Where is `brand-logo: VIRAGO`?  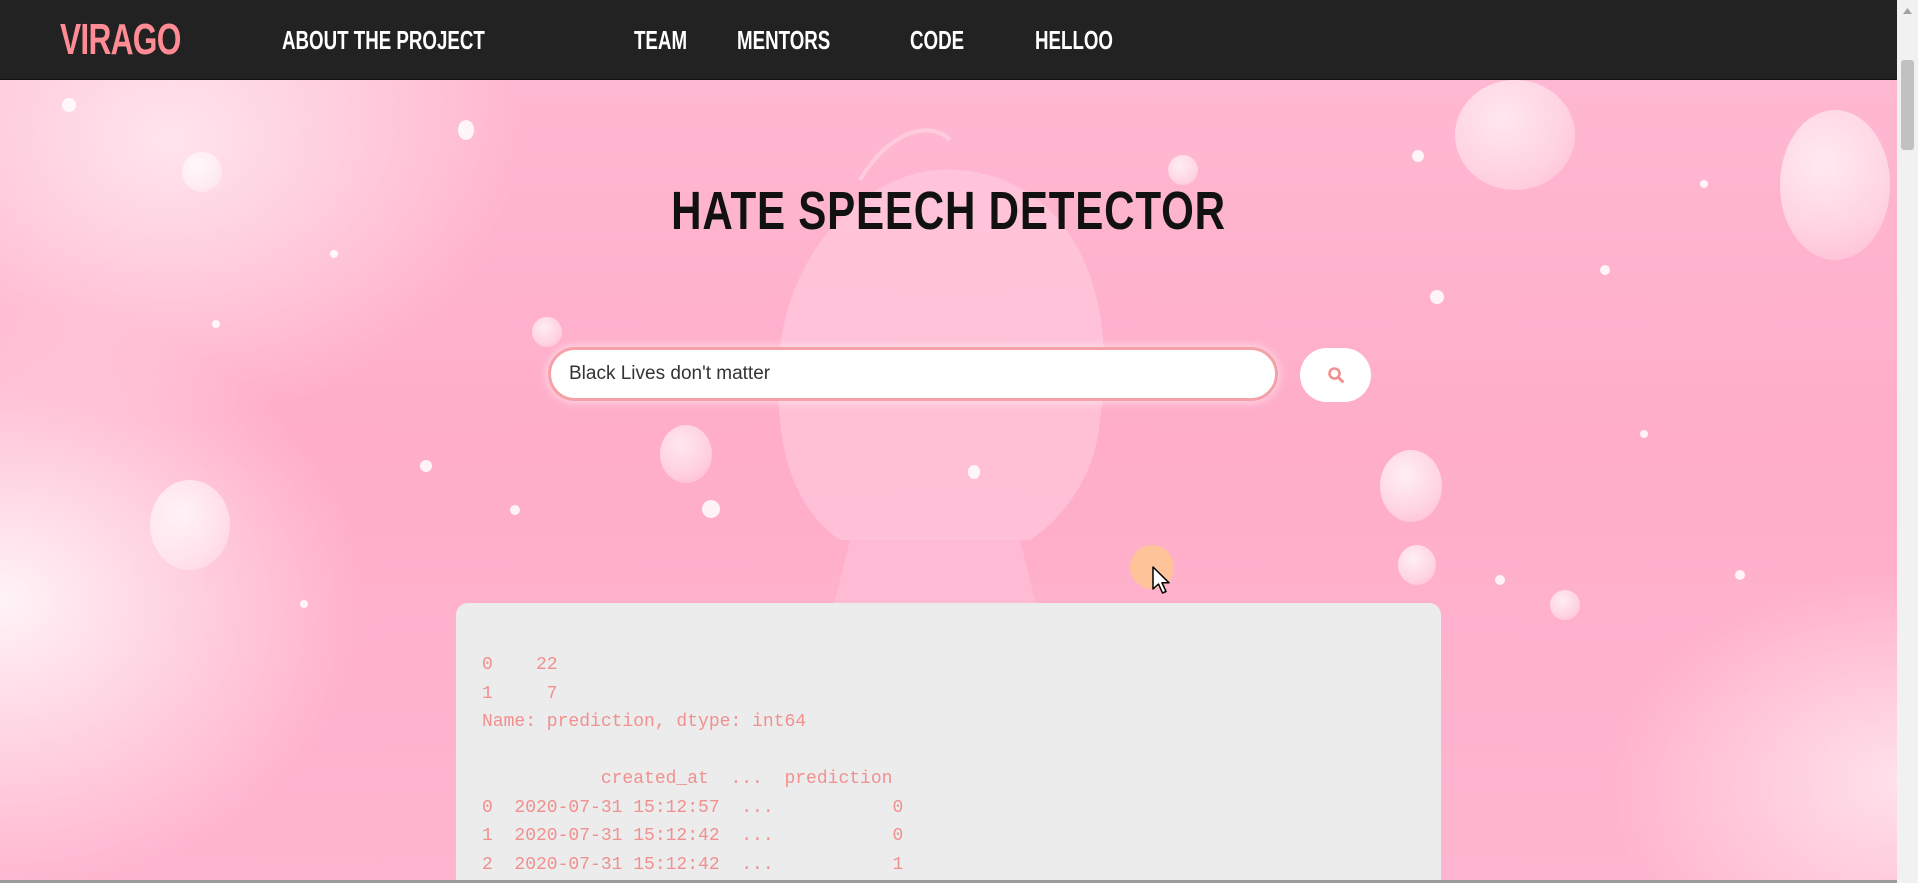 brand-logo: VIRAGO is located at coordinates (120, 40).